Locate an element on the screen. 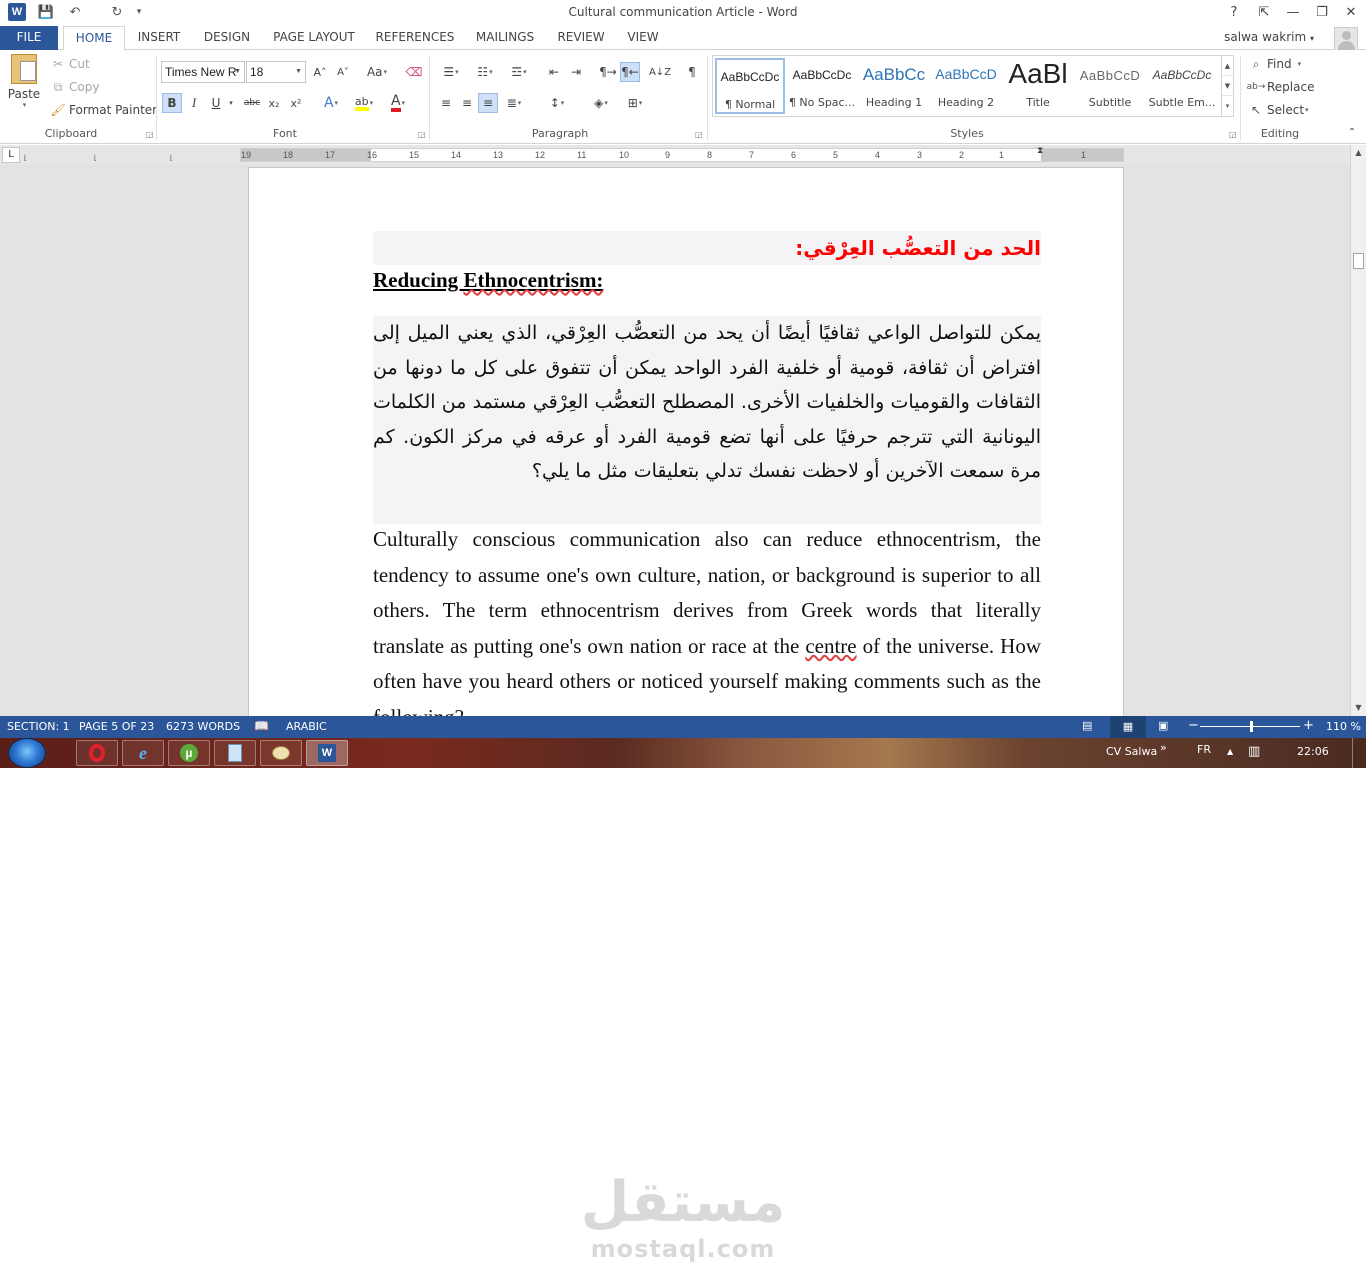 This screenshot has height=1280, width=1366. shrink-font-icon: A˅ is located at coordinates (343, 72).